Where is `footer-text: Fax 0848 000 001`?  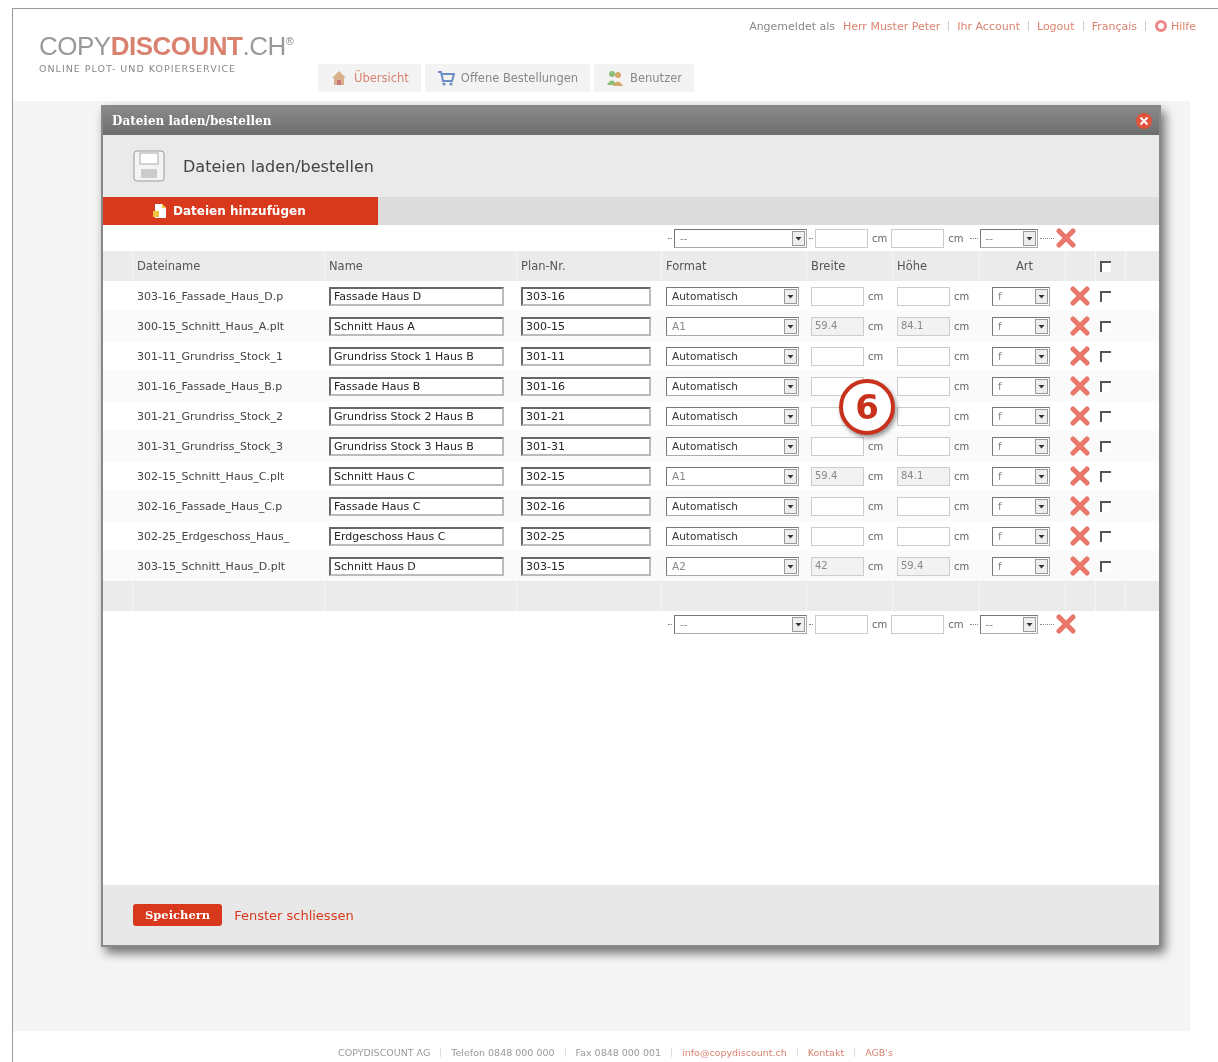 footer-text: Fax 0848 000 001 is located at coordinates (618, 1052).